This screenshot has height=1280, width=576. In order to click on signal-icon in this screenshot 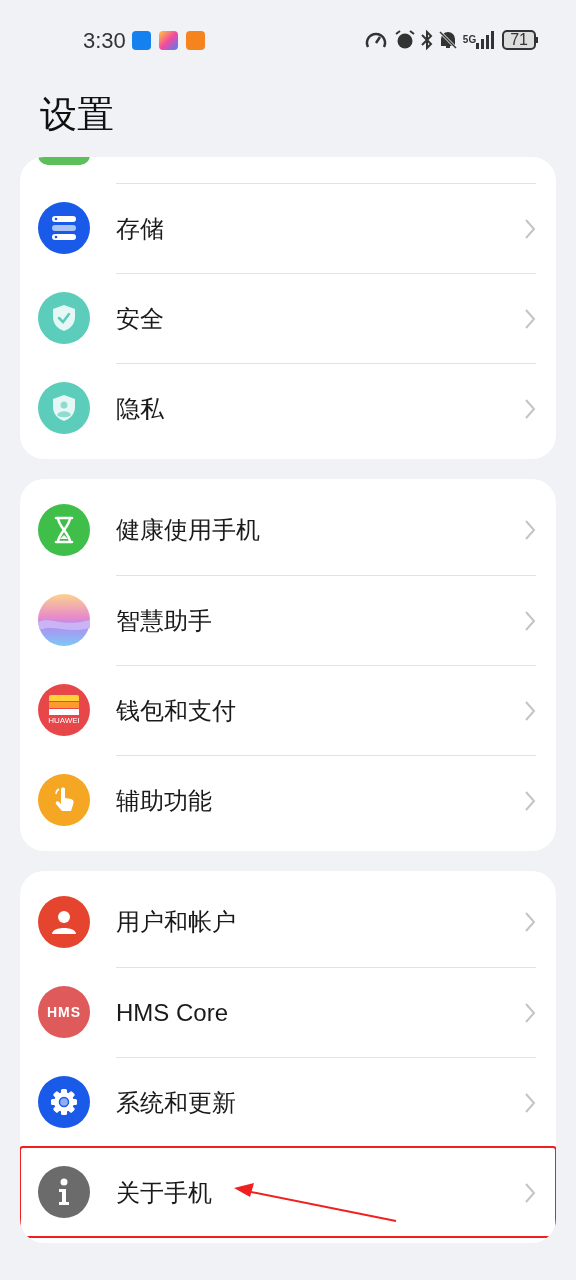, I will do `click(485, 40)`.